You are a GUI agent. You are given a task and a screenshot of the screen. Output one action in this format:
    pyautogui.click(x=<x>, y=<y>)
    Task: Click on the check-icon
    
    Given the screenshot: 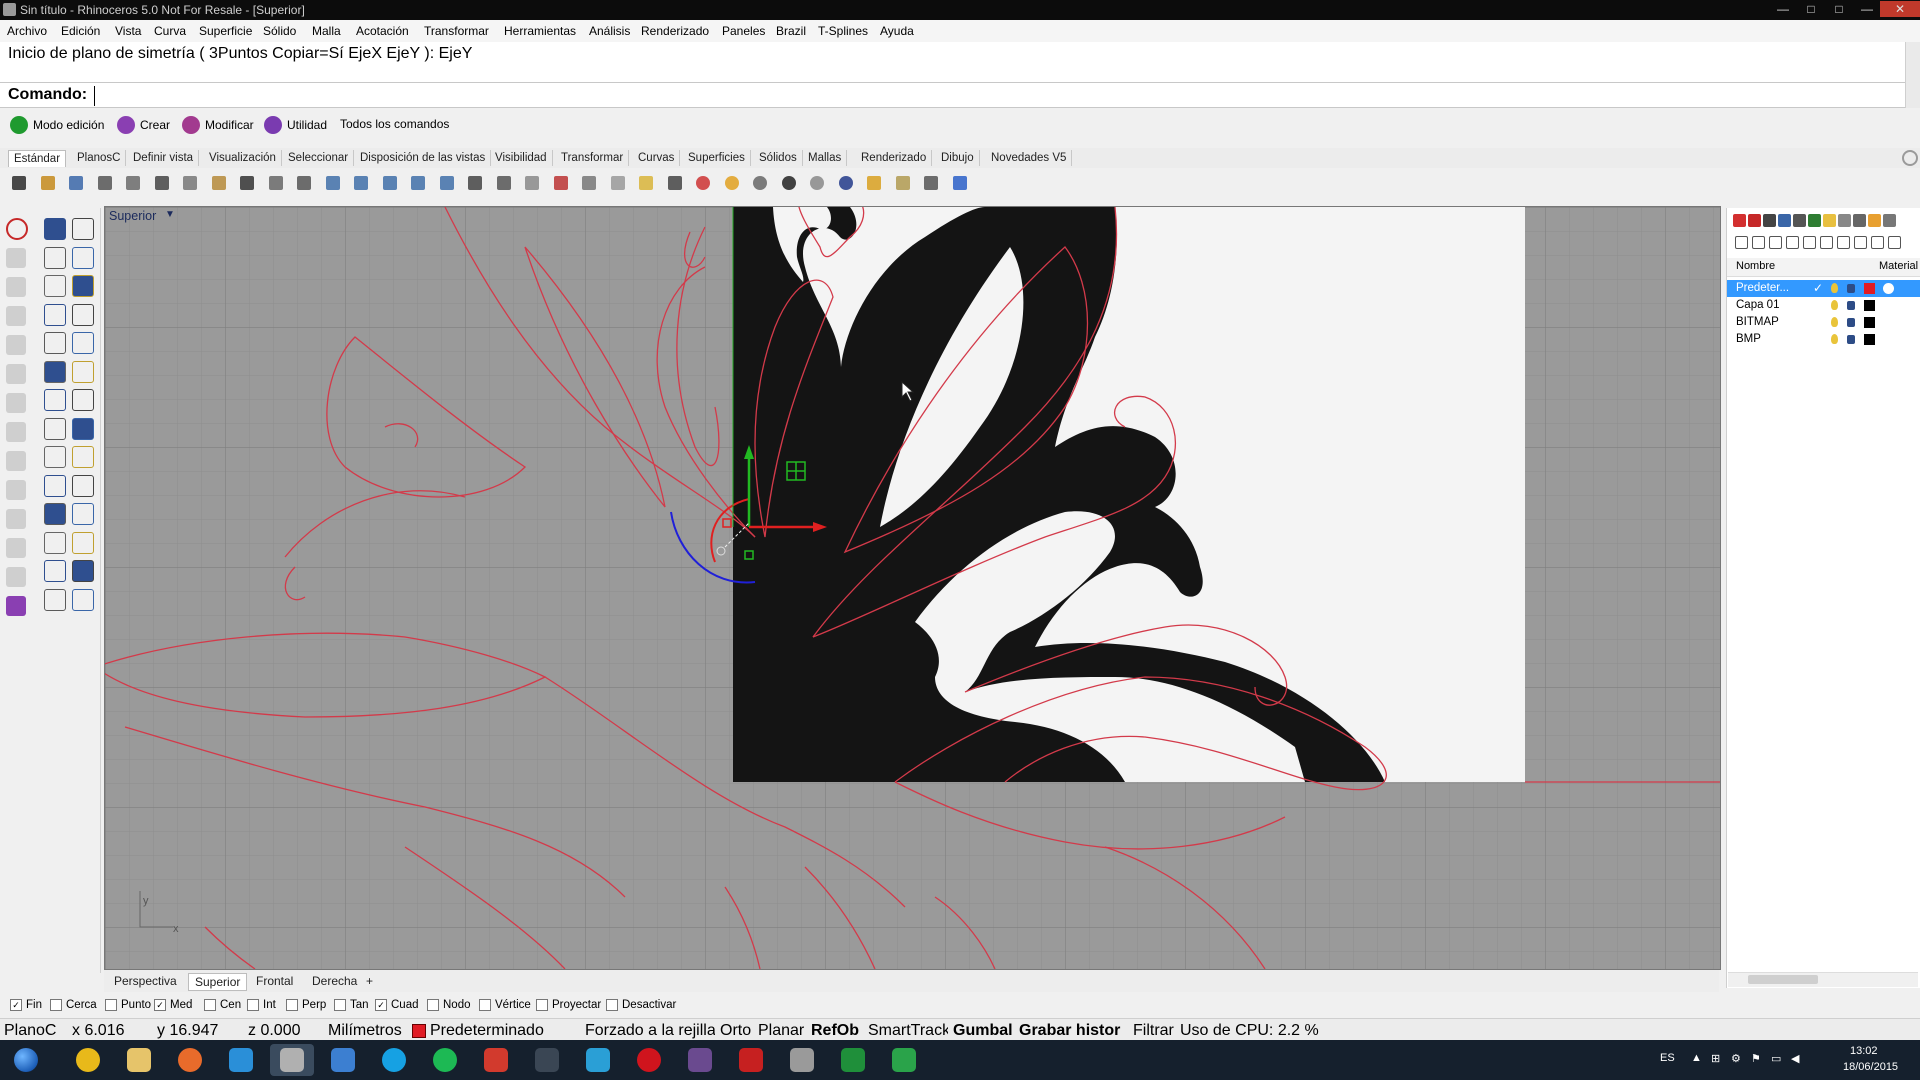 What is the action you would take?
    pyautogui.click(x=83, y=571)
    